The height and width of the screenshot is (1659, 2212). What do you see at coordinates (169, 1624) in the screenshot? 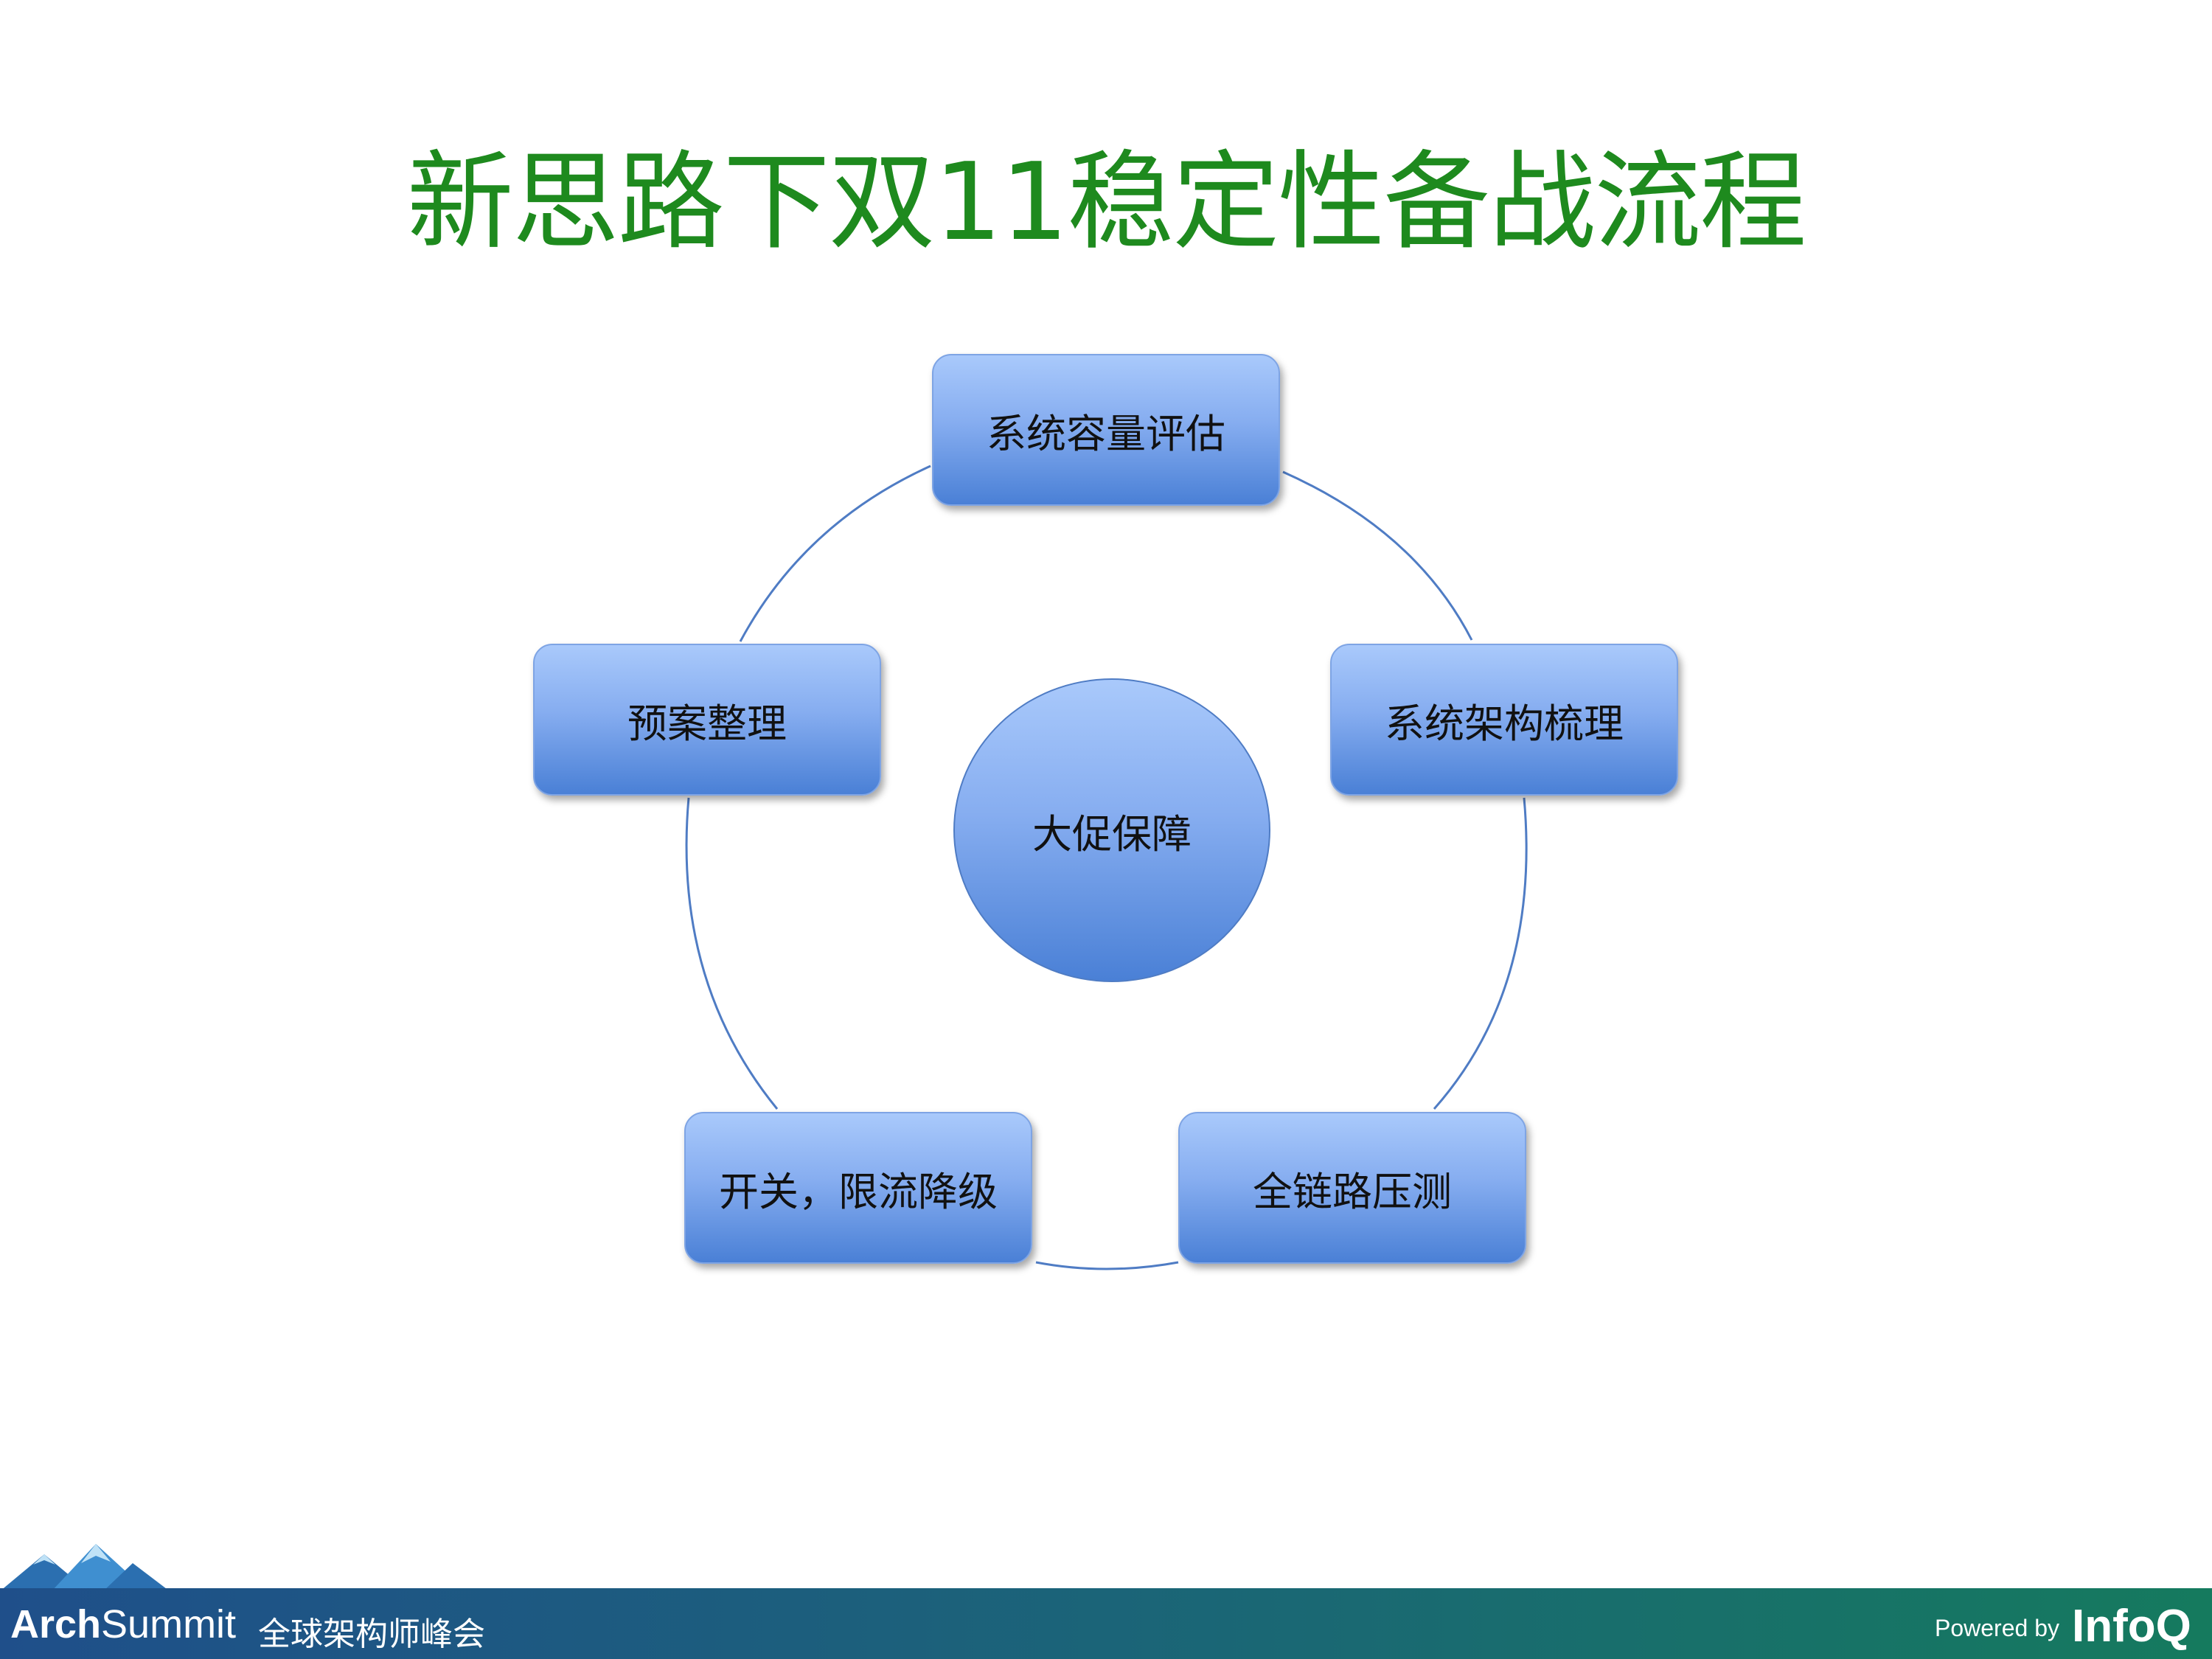
I see `footer-brand-rest: Summit` at bounding box center [169, 1624].